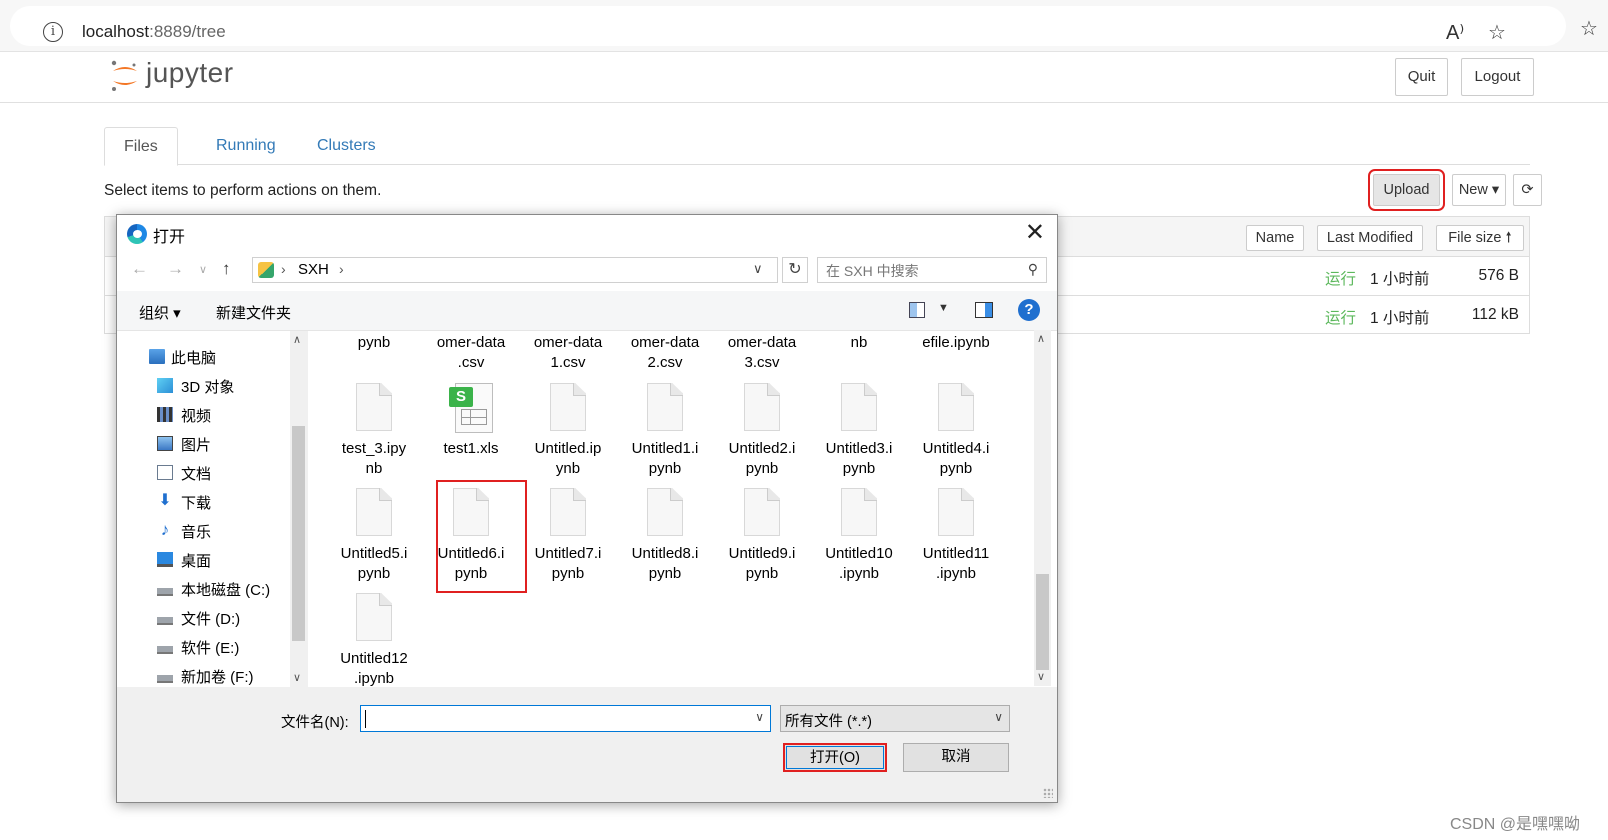 This screenshot has width=1608, height=840. I want to click on file-item: nb, so click(859, 343).